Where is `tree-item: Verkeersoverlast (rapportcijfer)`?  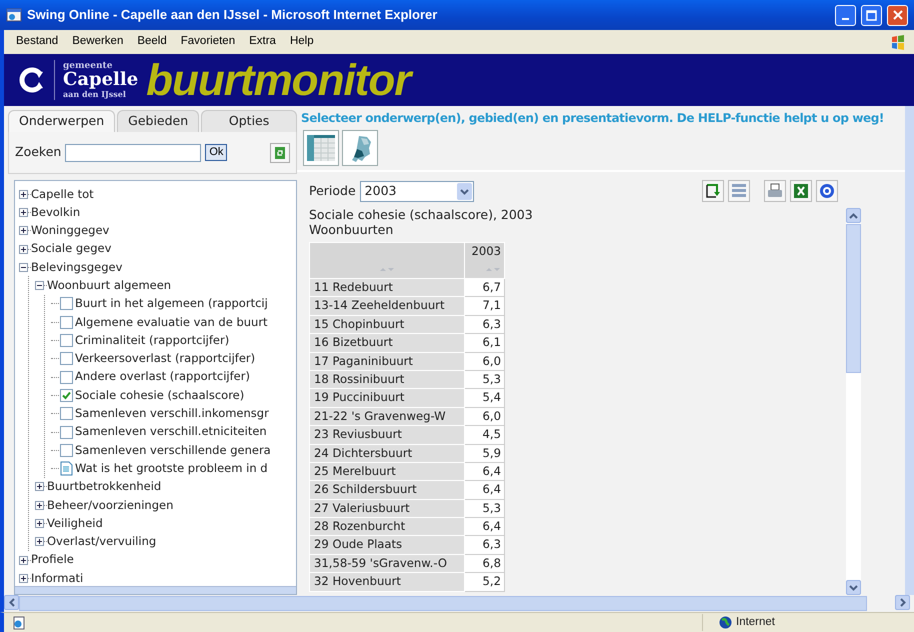
tree-item: Verkeersoverlast (rapportcijfer) is located at coordinates (165, 359).